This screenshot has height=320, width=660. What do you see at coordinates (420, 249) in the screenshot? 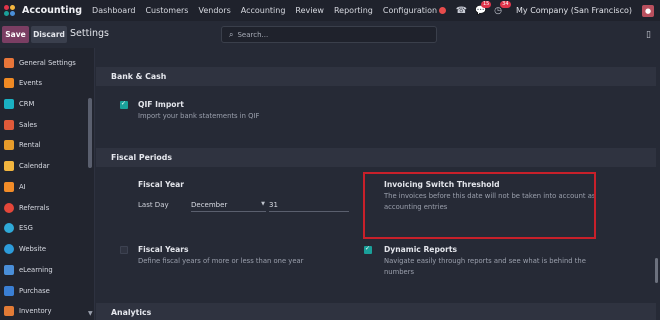
I see `setting-title: Dynamic Reports` at bounding box center [420, 249].